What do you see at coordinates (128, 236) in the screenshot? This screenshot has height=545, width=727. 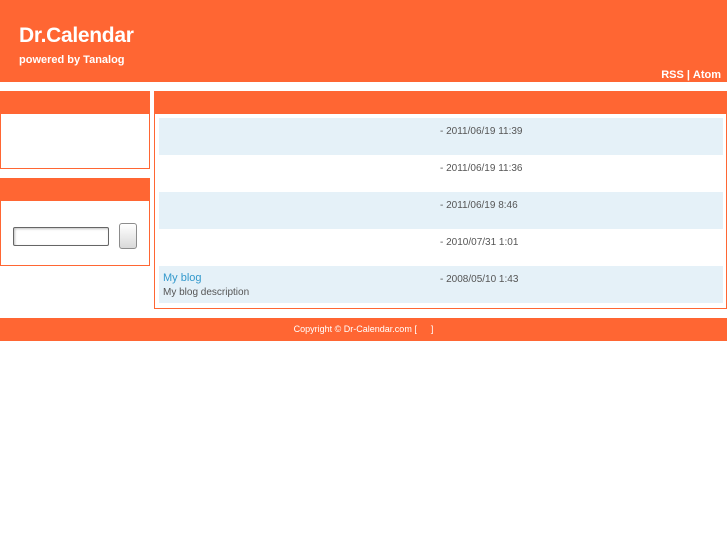 I see `search-button` at bounding box center [128, 236].